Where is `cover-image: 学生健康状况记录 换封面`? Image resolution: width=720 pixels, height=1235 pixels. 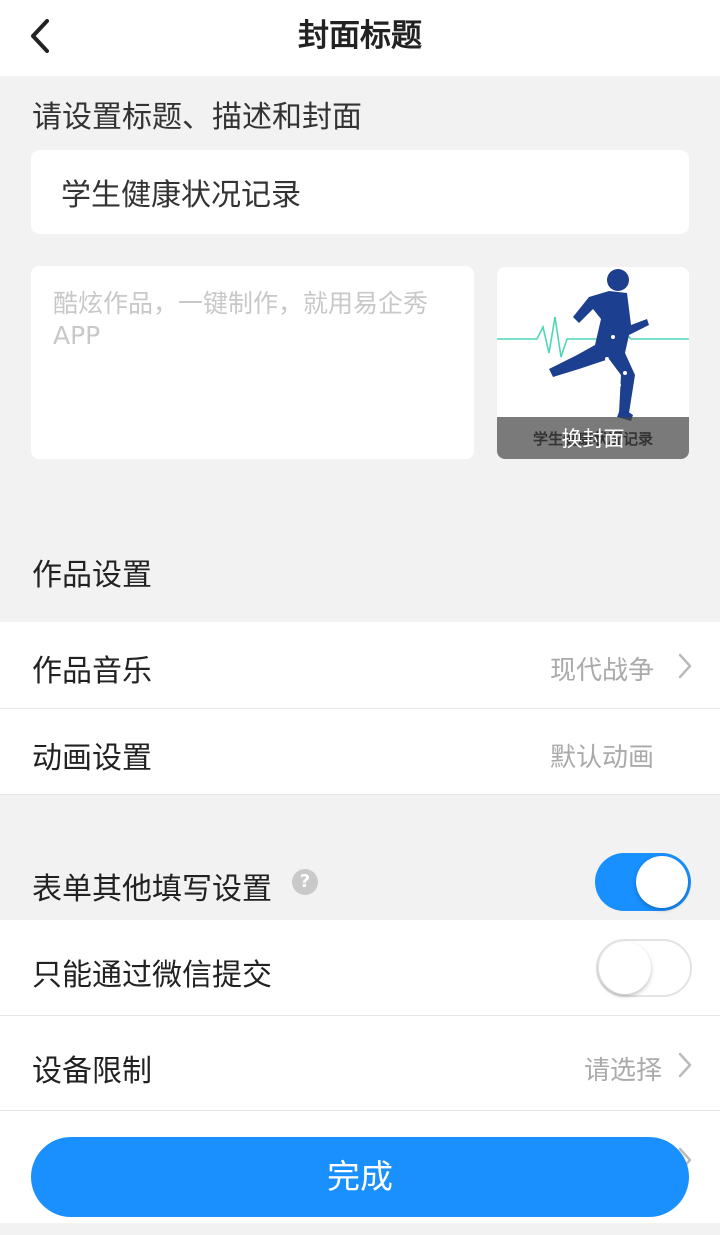
cover-image: 学生健康状况记录 换封面 is located at coordinates (593, 363).